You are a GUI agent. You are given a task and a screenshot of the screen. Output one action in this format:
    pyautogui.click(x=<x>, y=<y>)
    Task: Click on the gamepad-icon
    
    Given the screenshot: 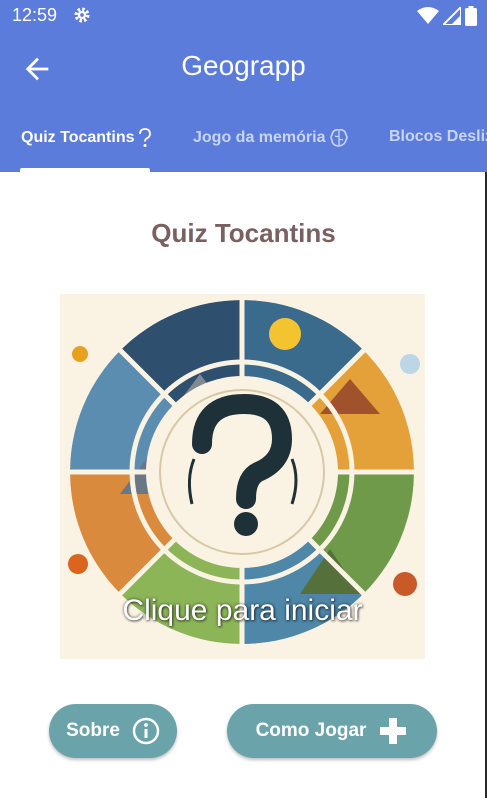 What is the action you would take?
    pyautogui.click(x=393, y=731)
    